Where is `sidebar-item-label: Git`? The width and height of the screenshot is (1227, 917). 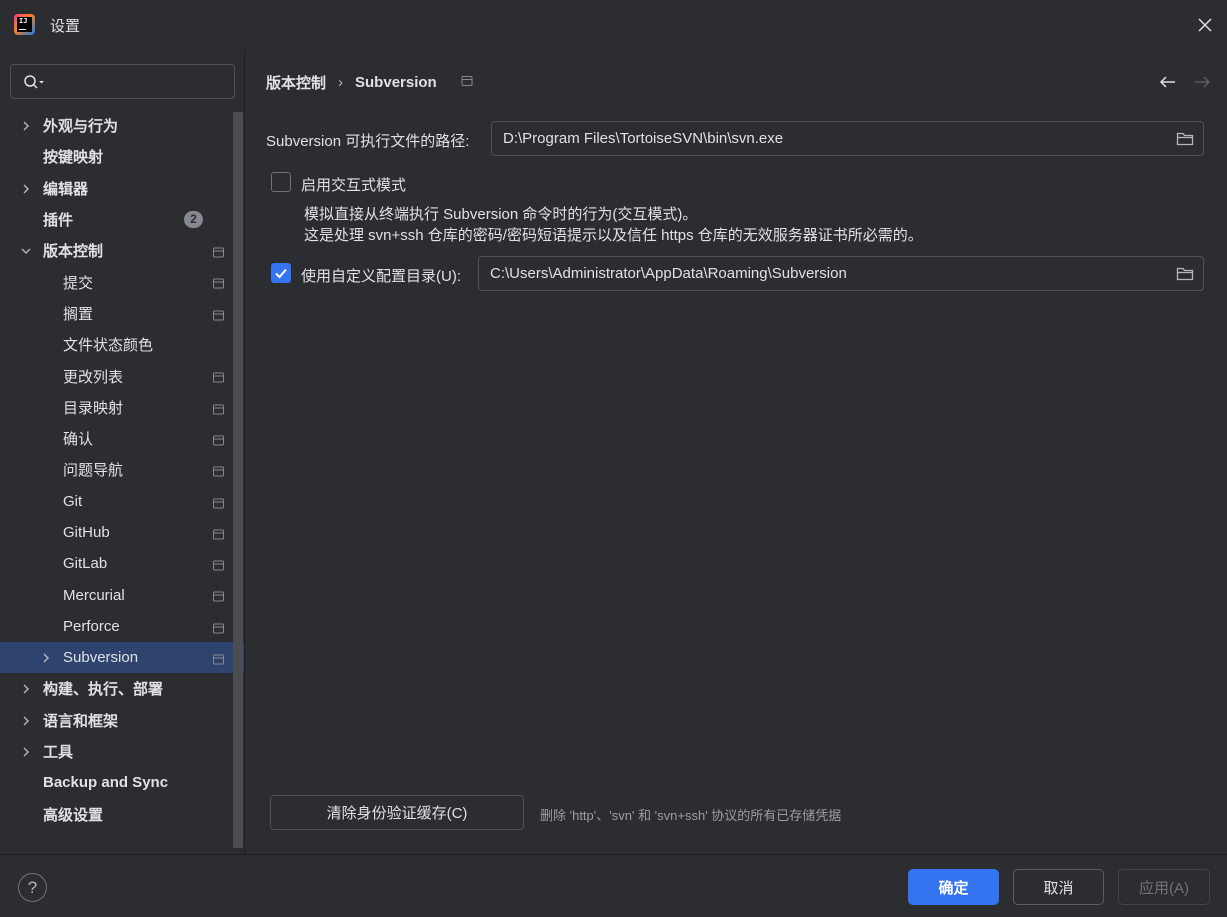 sidebar-item-label: Git is located at coordinates (73, 501).